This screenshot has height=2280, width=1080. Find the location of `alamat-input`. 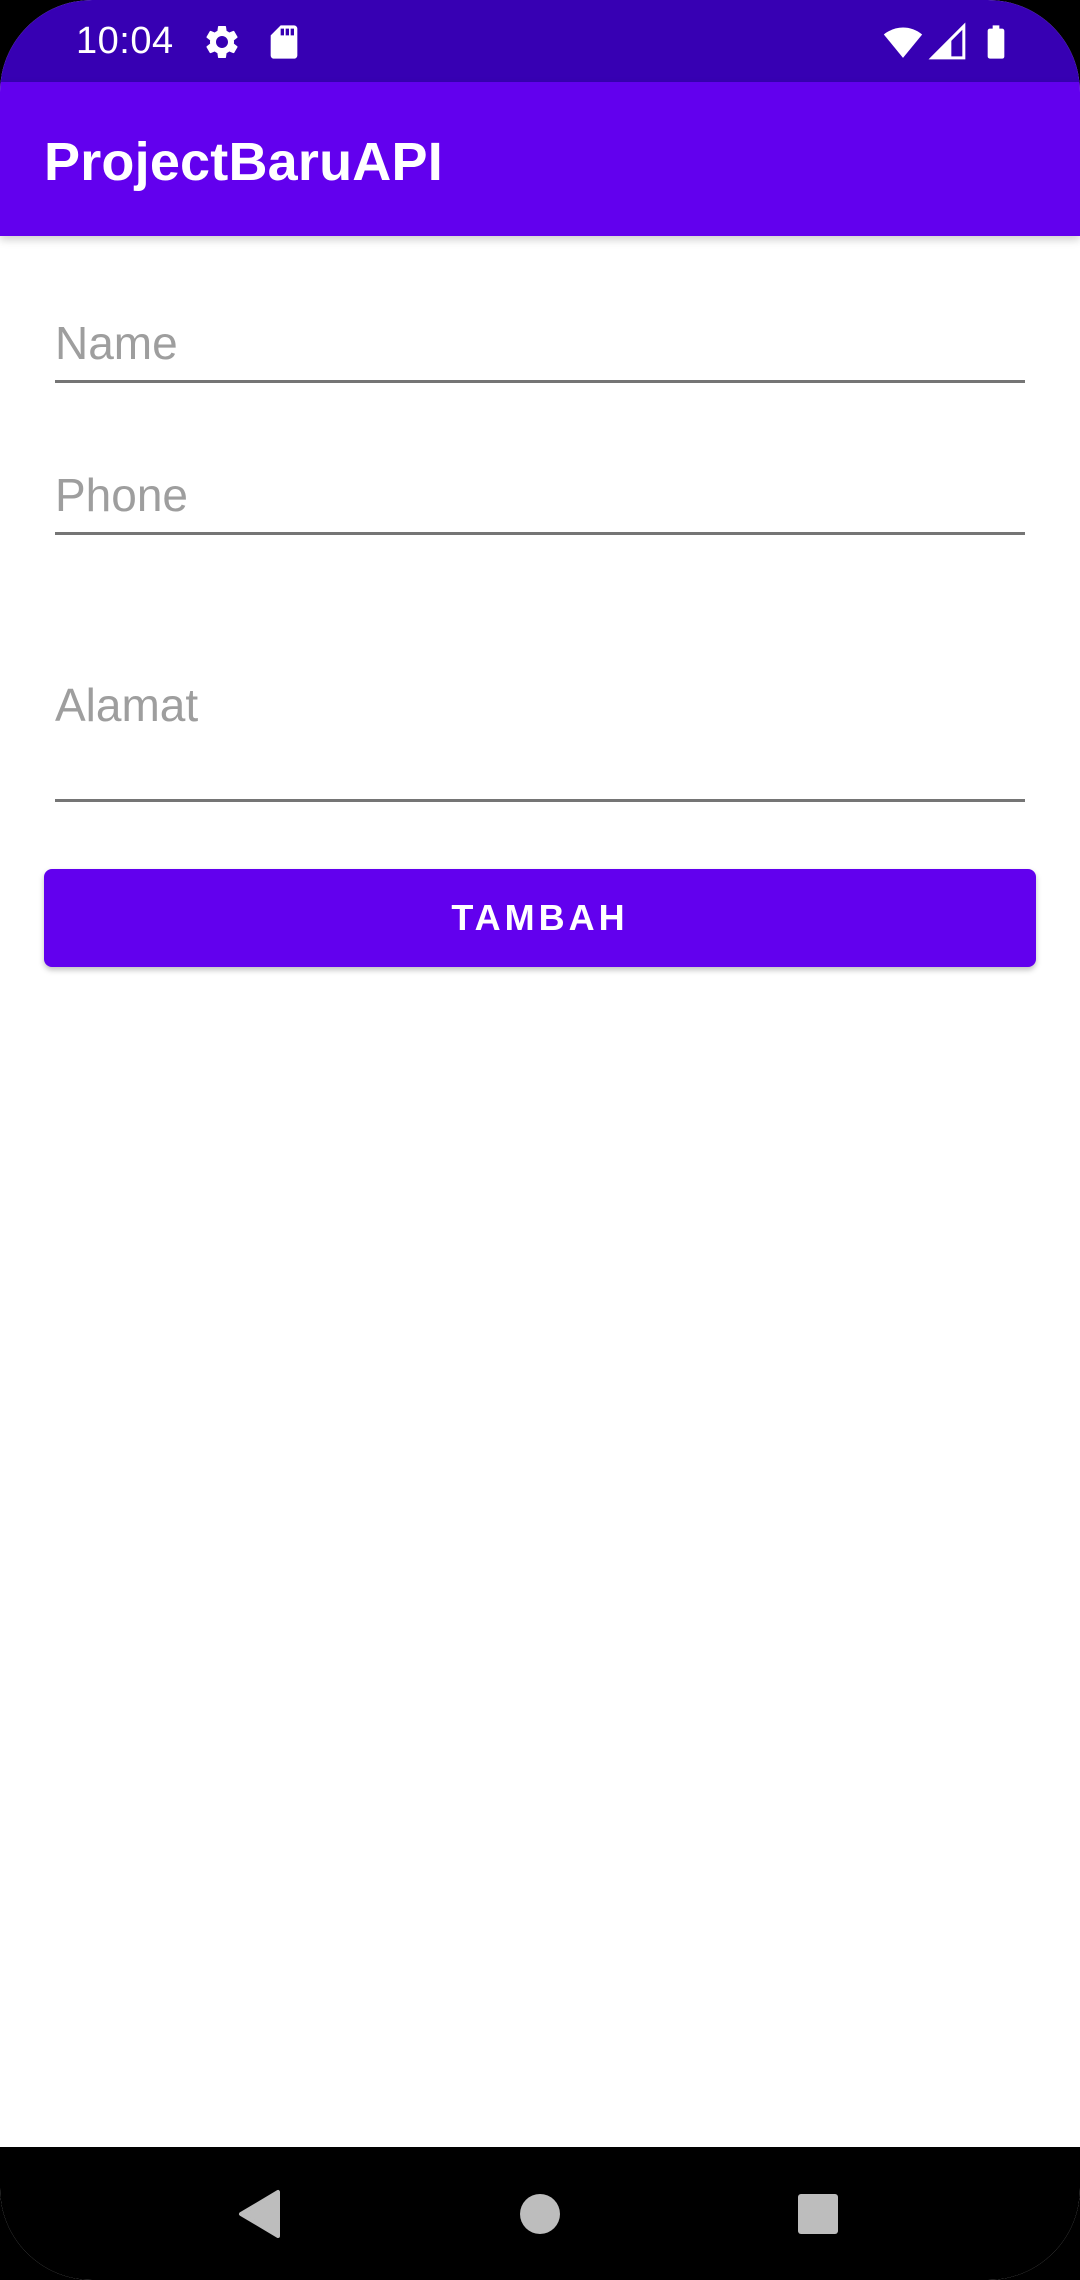

alamat-input is located at coordinates (540, 728).